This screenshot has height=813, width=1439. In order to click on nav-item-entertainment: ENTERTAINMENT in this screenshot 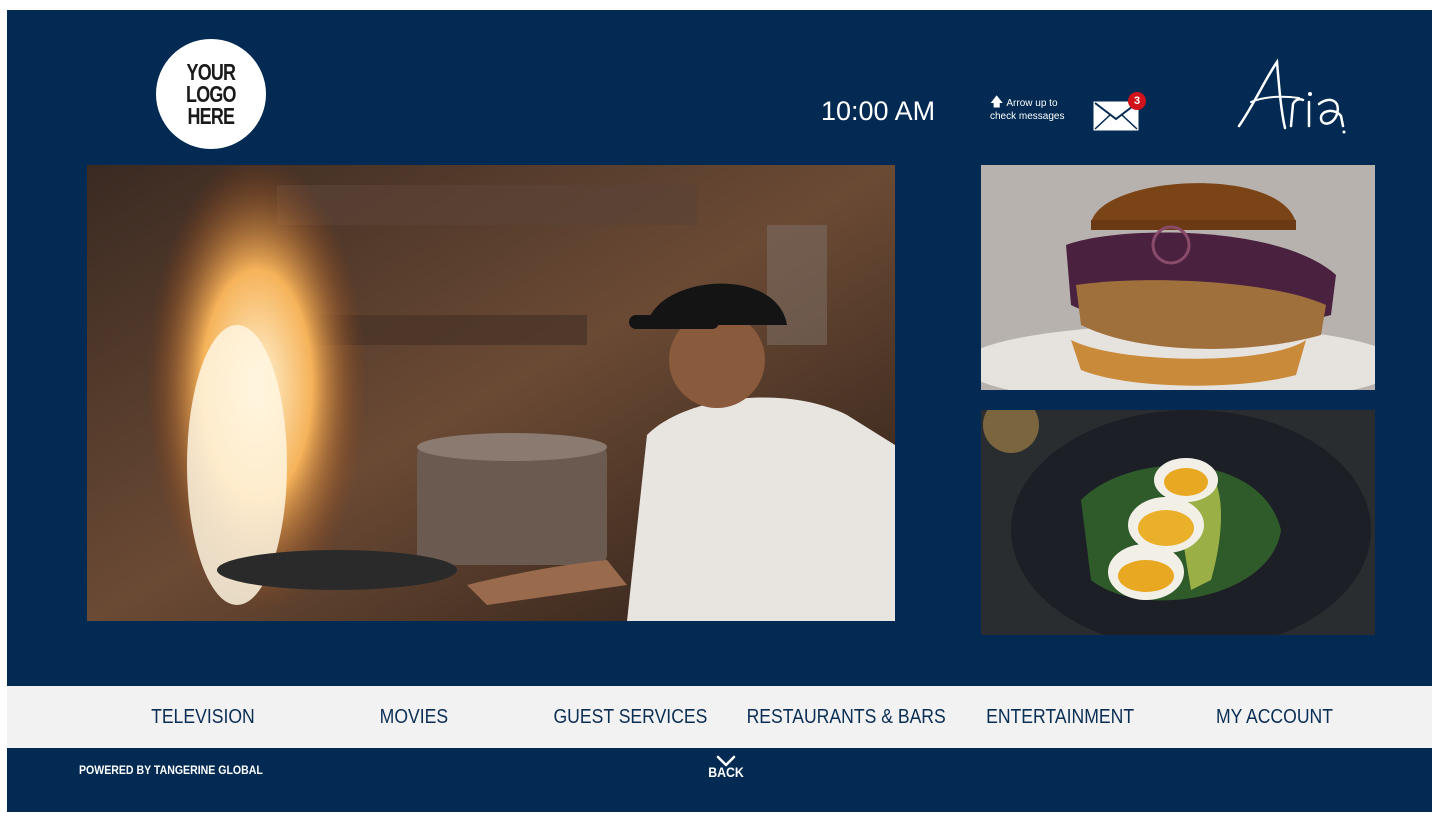, I will do `click(1060, 717)`.